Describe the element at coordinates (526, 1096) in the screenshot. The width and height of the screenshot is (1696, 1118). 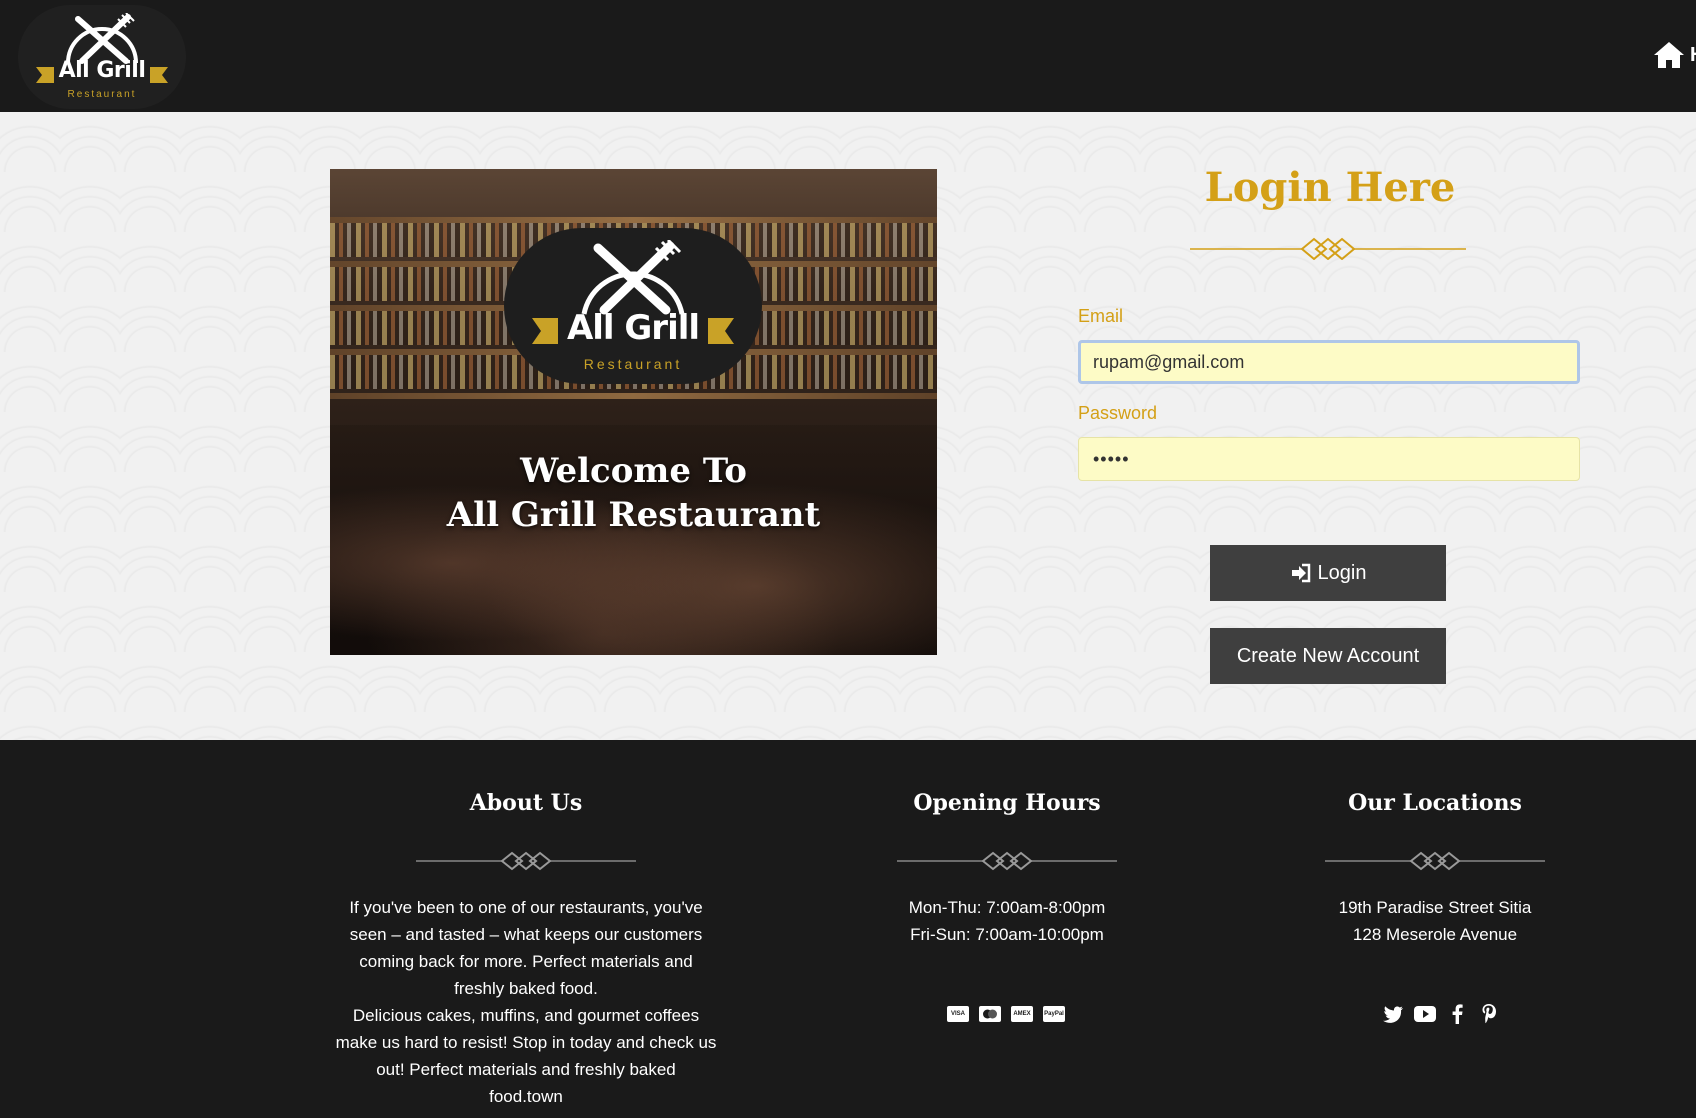
I see `about-line: food.town` at that location.